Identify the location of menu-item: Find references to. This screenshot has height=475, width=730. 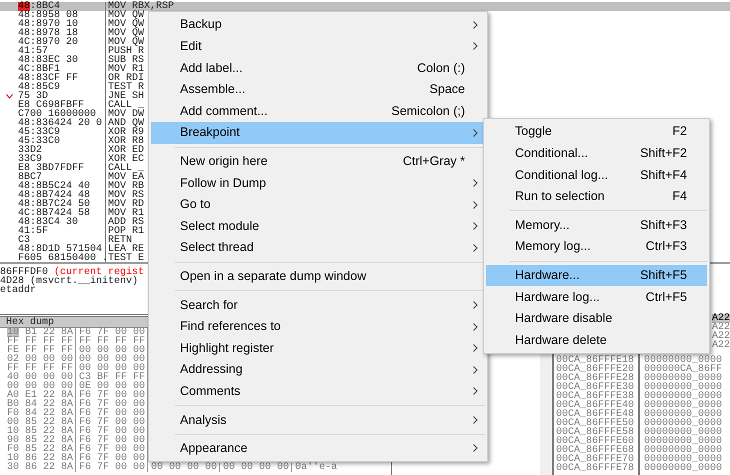
(318, 327).